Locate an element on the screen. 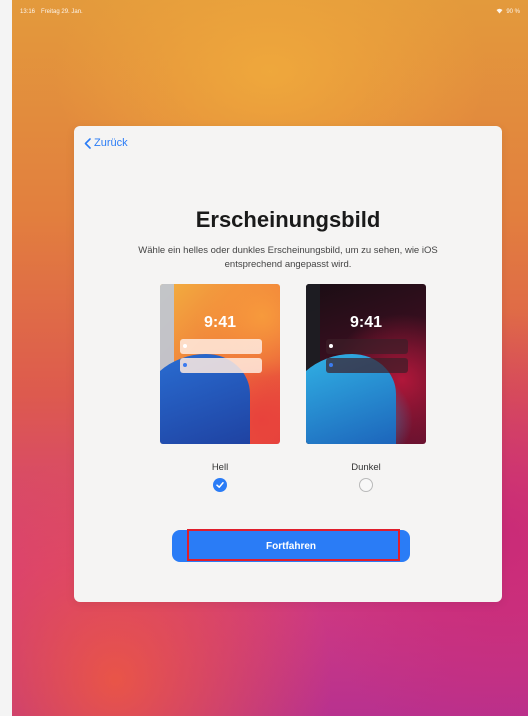 The width and height of the screenshot is (528, 716). status-bar: 13:16 Freitag 29. Jan. 90 % is located at coordinates (270, 12).